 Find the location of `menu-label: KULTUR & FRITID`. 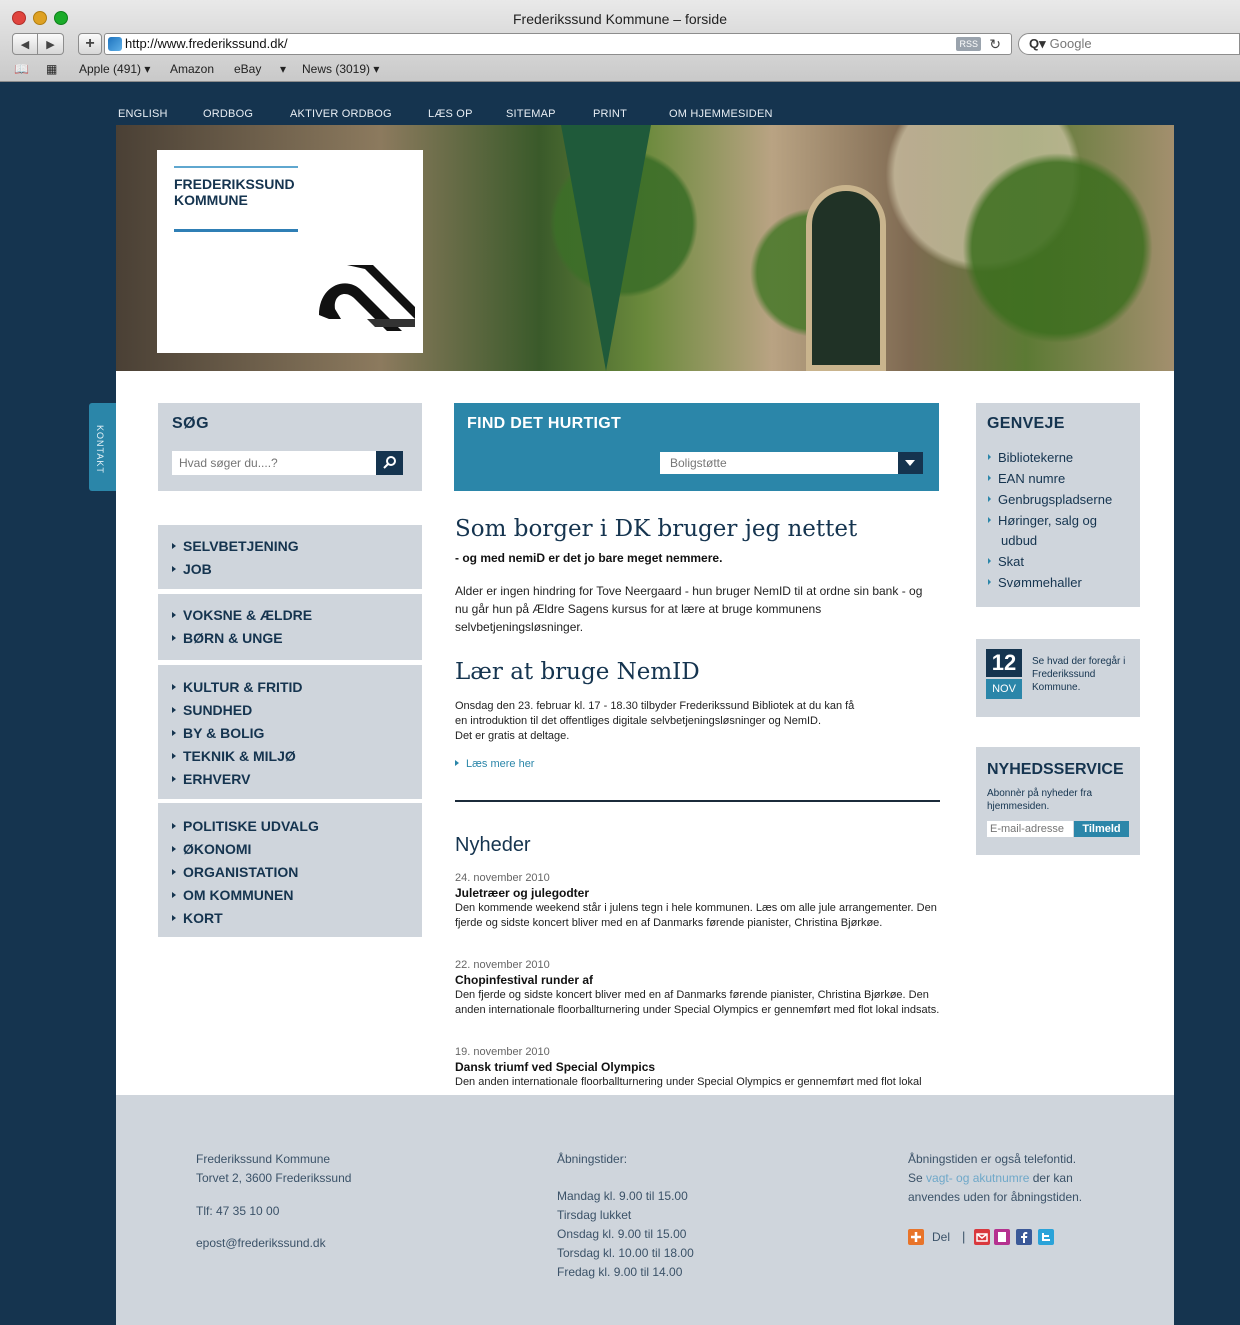

menu-label: KULTUR & FRITID is located at coordinates (243, 687).